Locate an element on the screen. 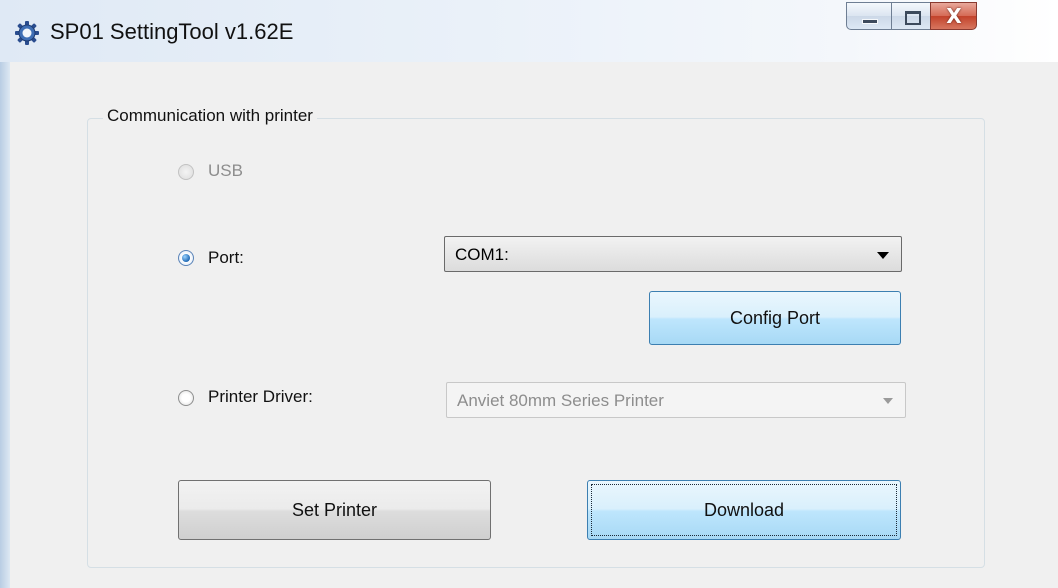  set-printer-label: Set Printer is located at coordinates (334, 510).